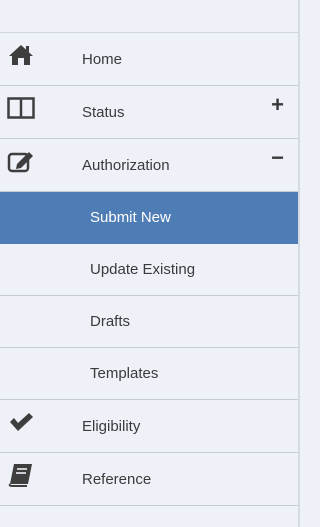 The width and height of the screenshot is (320, 527). I want to click on collapse-toggle: −, so click(277, 158).